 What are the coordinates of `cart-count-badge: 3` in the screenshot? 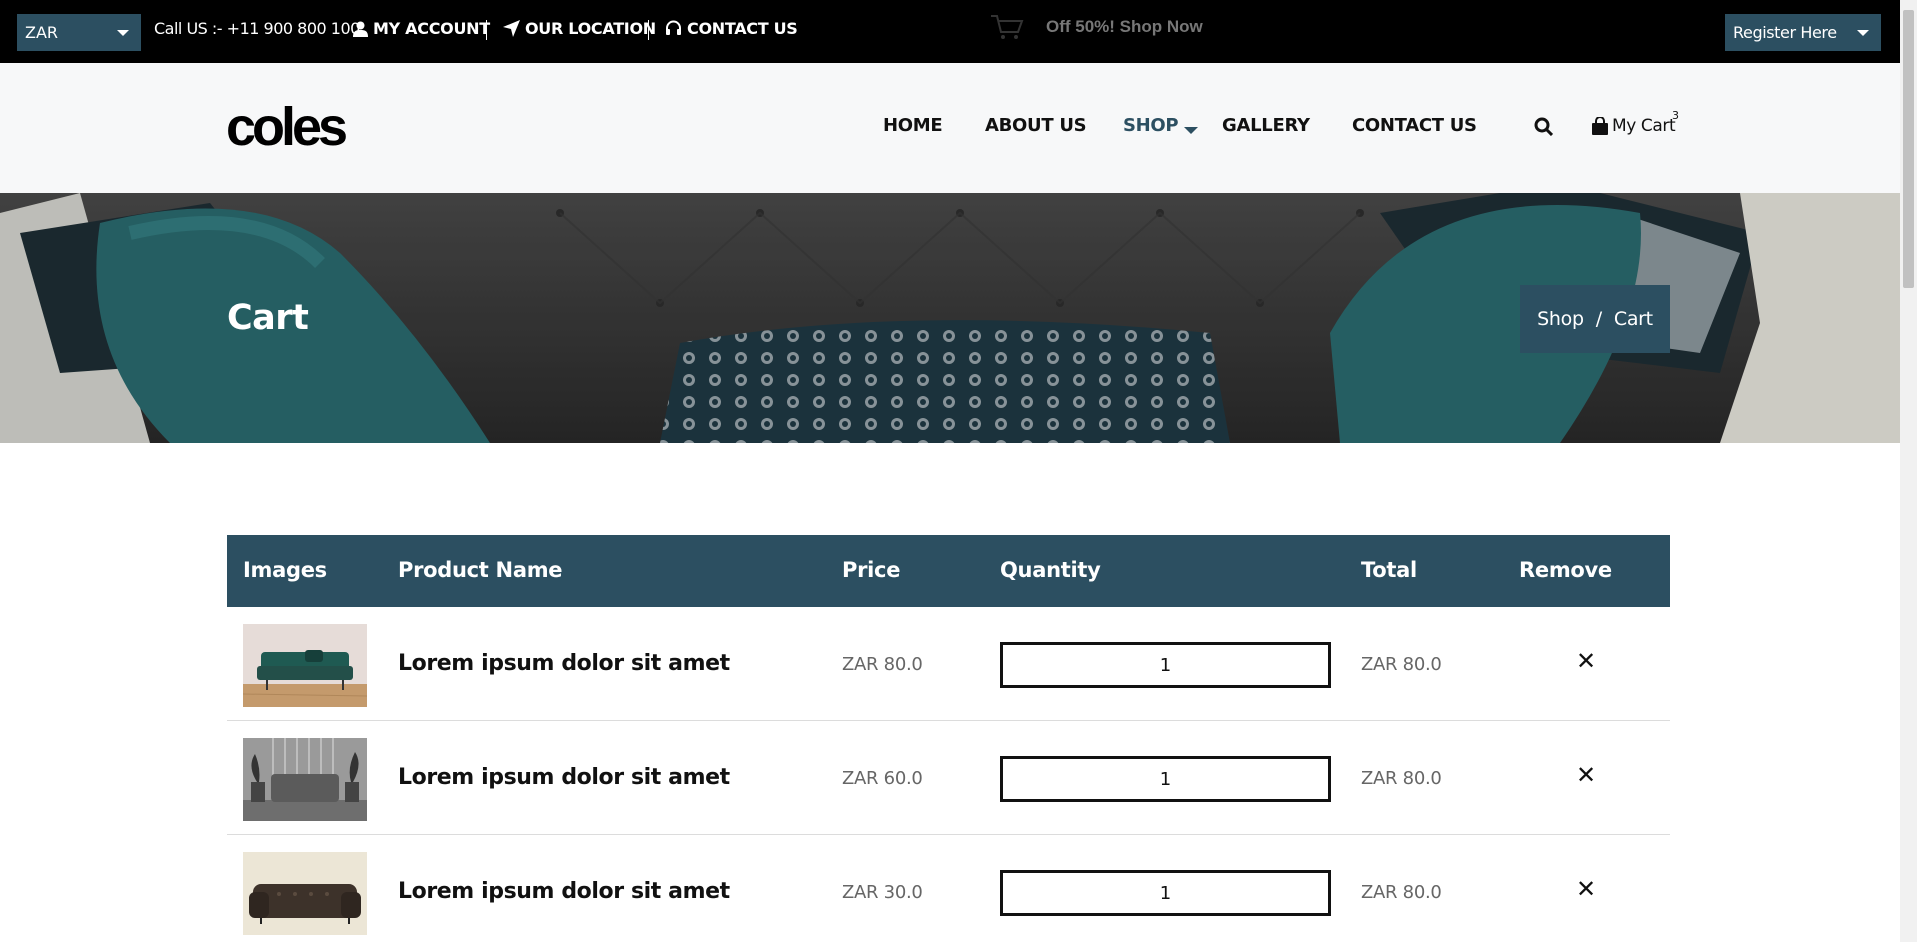 It's located at (1675, 115).